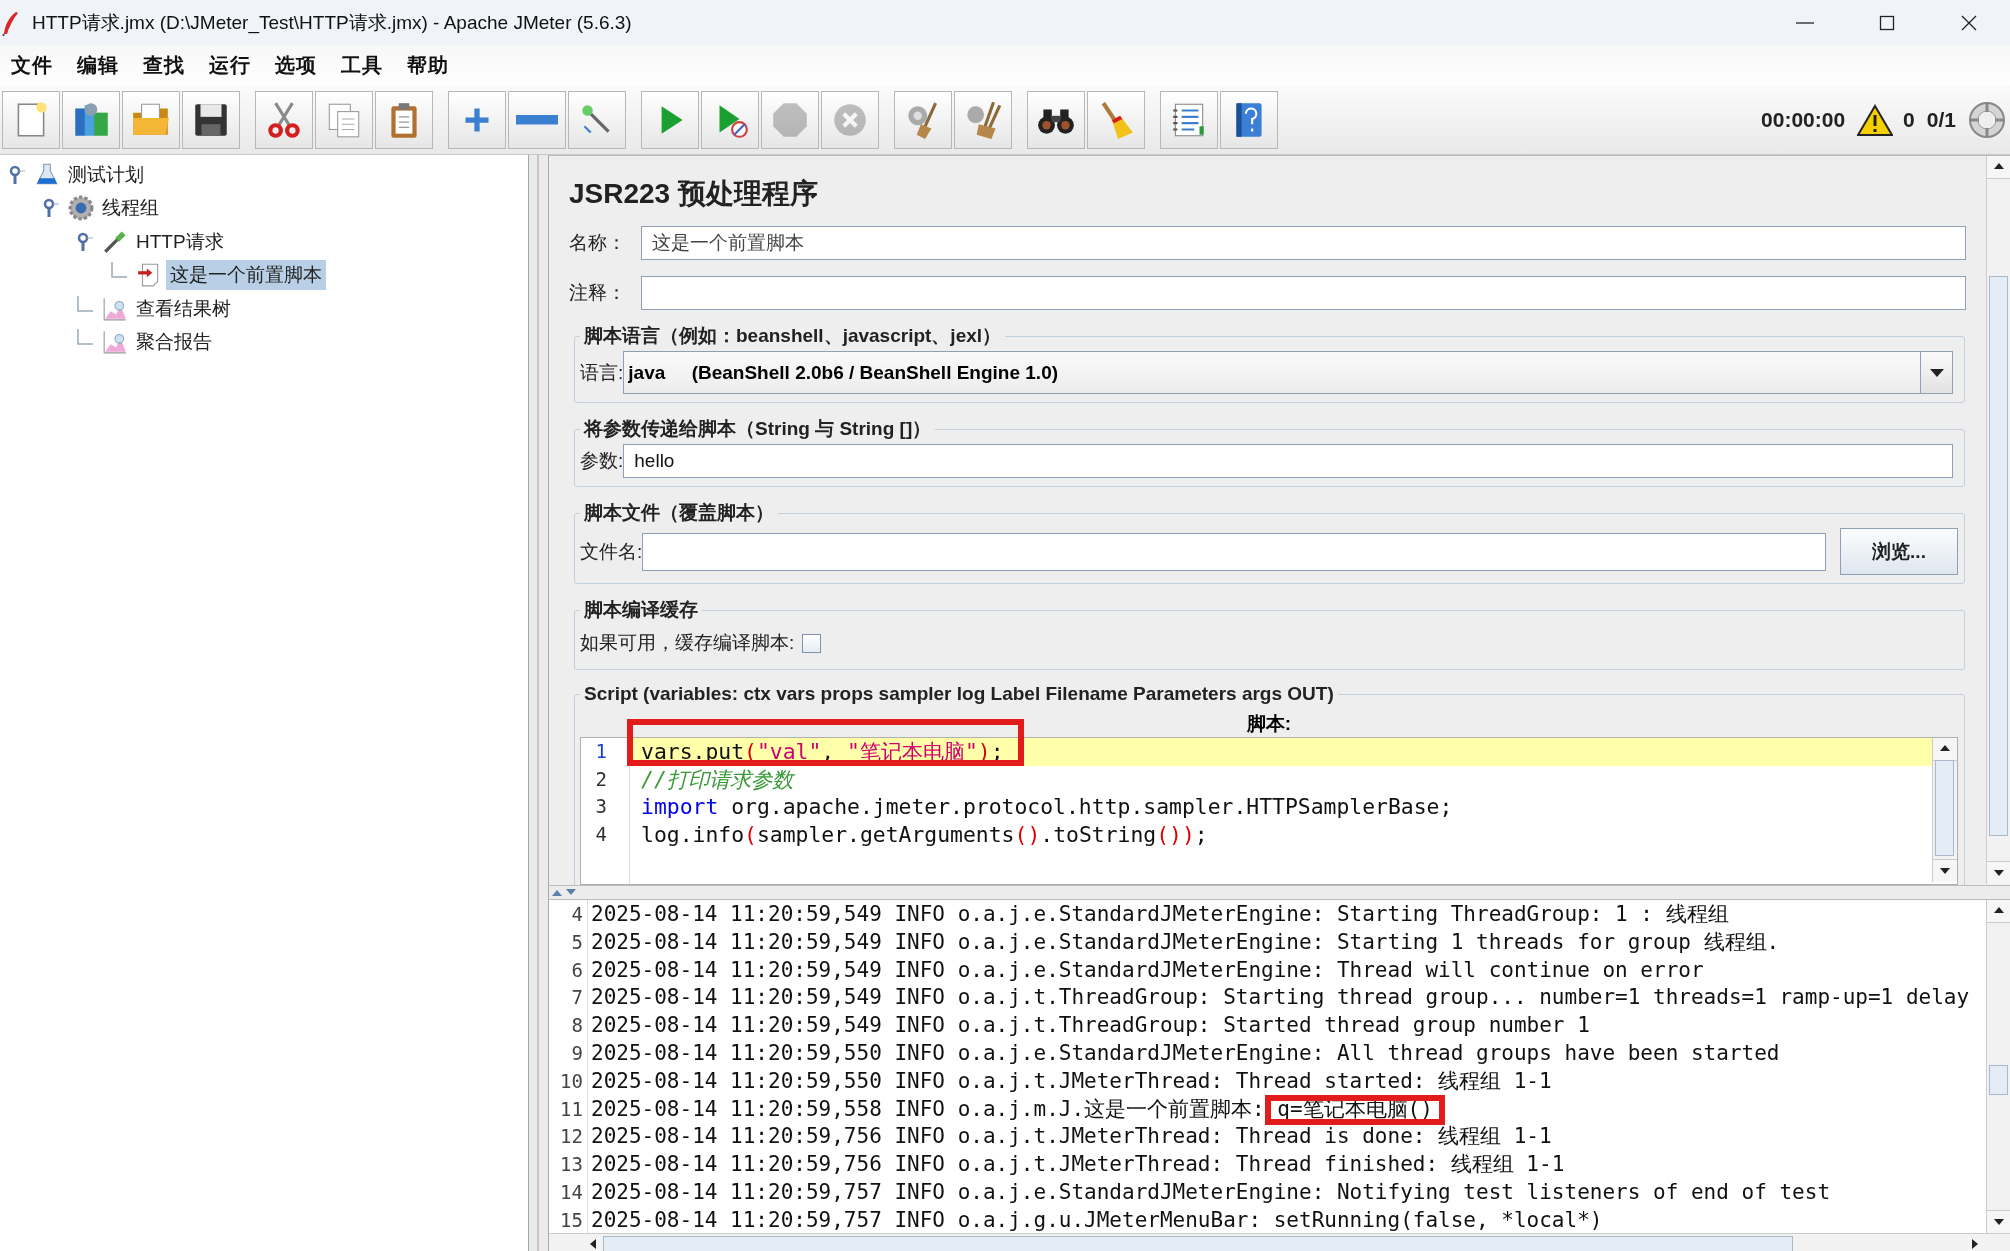 The image size is (2010, 1251). Describe the element at coordinates (1288, 461) in the screenshot. I see `parameters-field: hello` at that location.